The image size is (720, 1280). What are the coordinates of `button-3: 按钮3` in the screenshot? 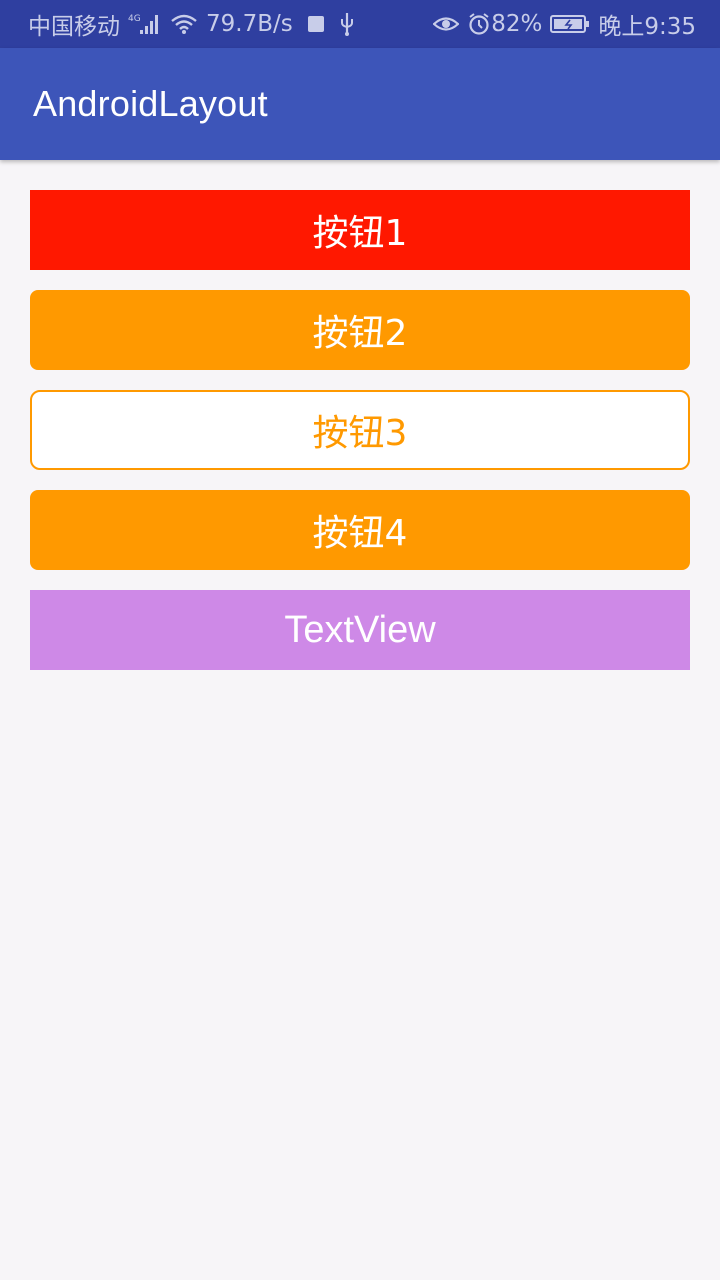 It's located at (360, 430).